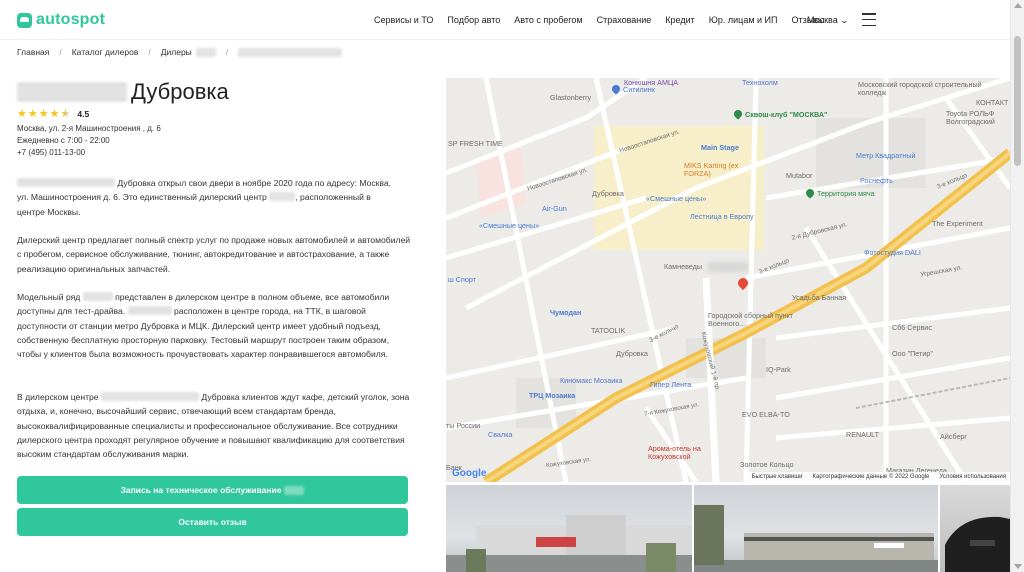 This screenshot has width=1024, height=572. What do you see at coordinates (608, 193) in the screenshot?
I see `map-label-dubrovka: Дубровка` at bounding box center [608, 193].